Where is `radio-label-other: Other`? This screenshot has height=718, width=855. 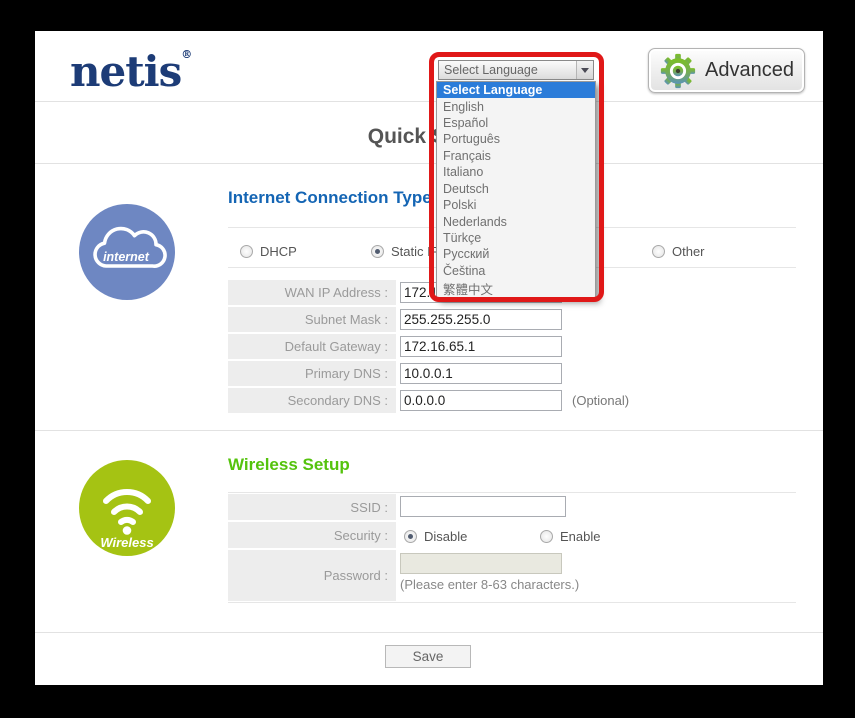 radio-label-other: Other is located at coordinates (688, 251).